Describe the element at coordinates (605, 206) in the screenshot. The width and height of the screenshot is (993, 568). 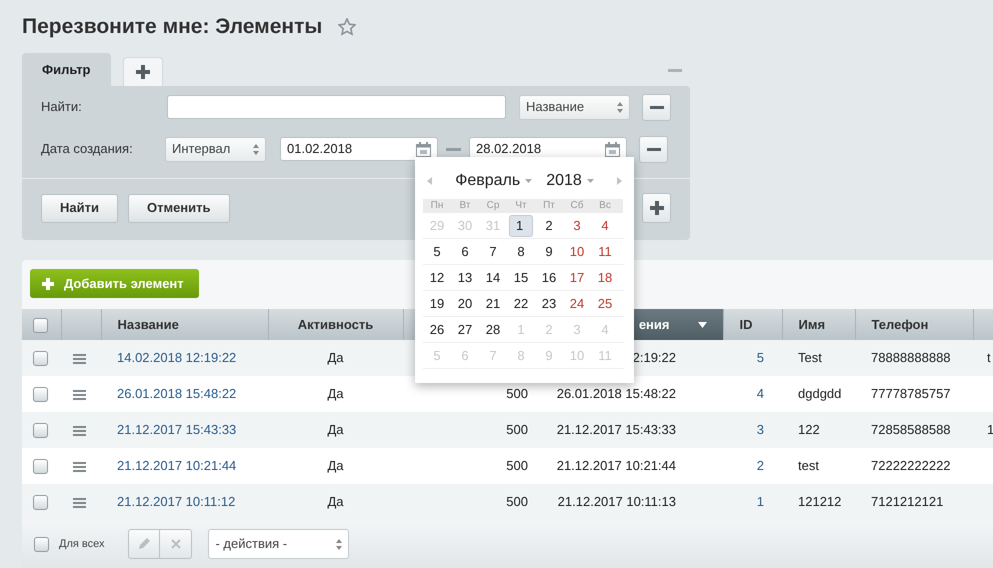
I see `weekday-label: Вс` at that location.